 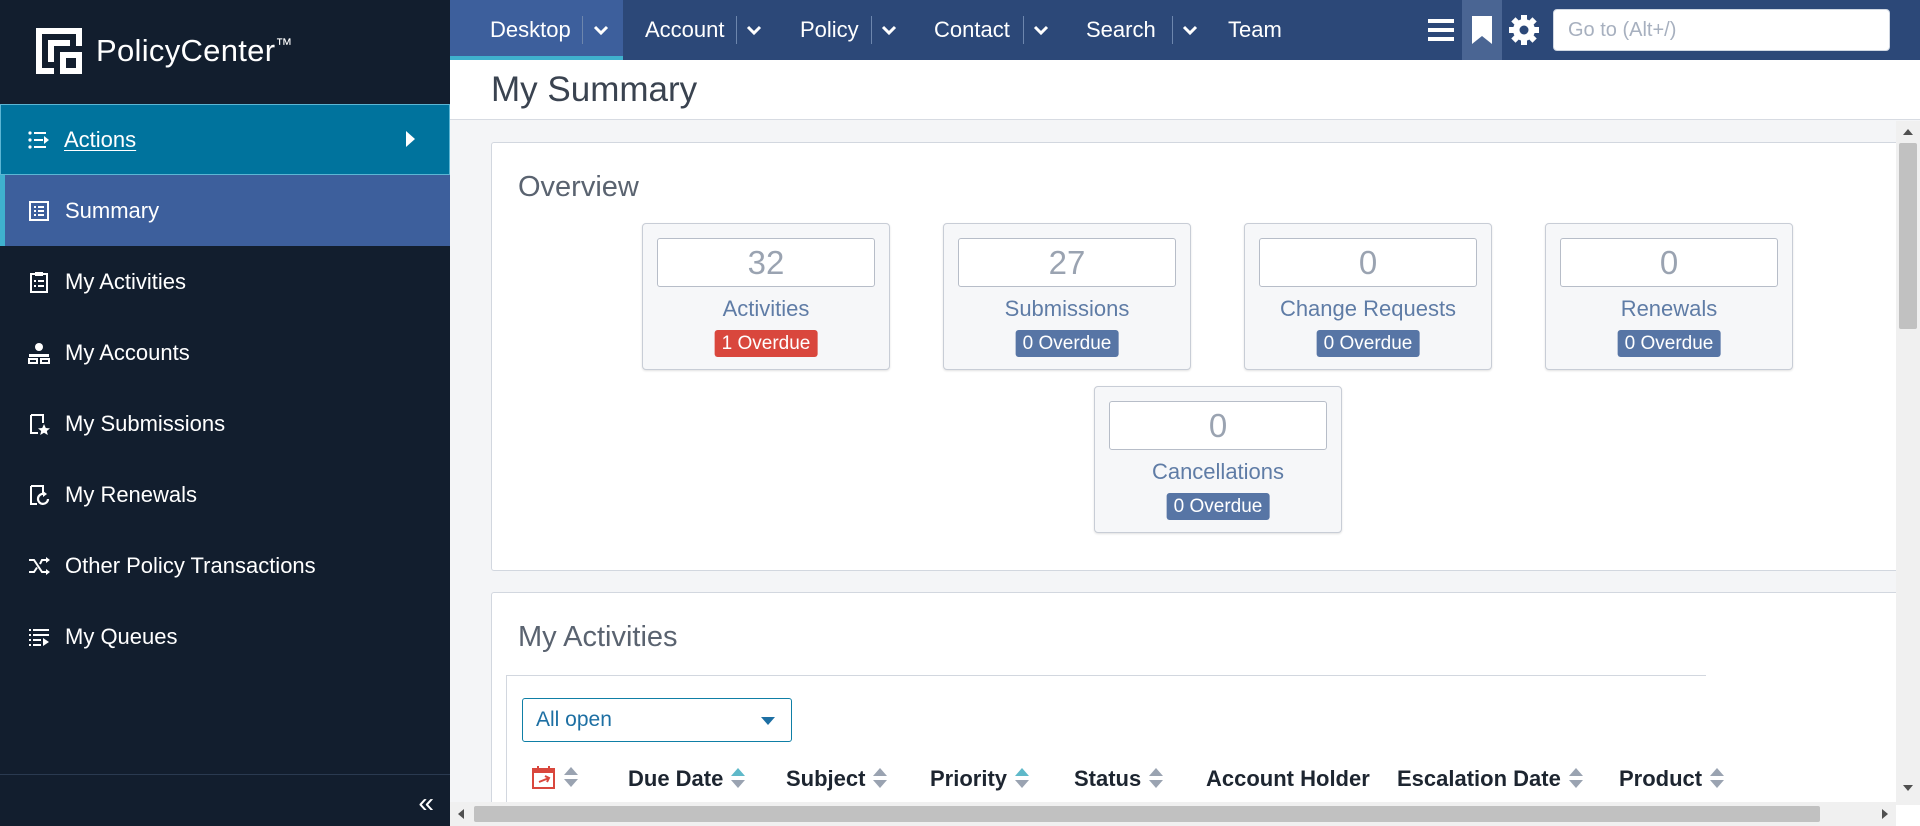 I want to click on sidebar-collapse-bar: «, so click(x=225, y=800).